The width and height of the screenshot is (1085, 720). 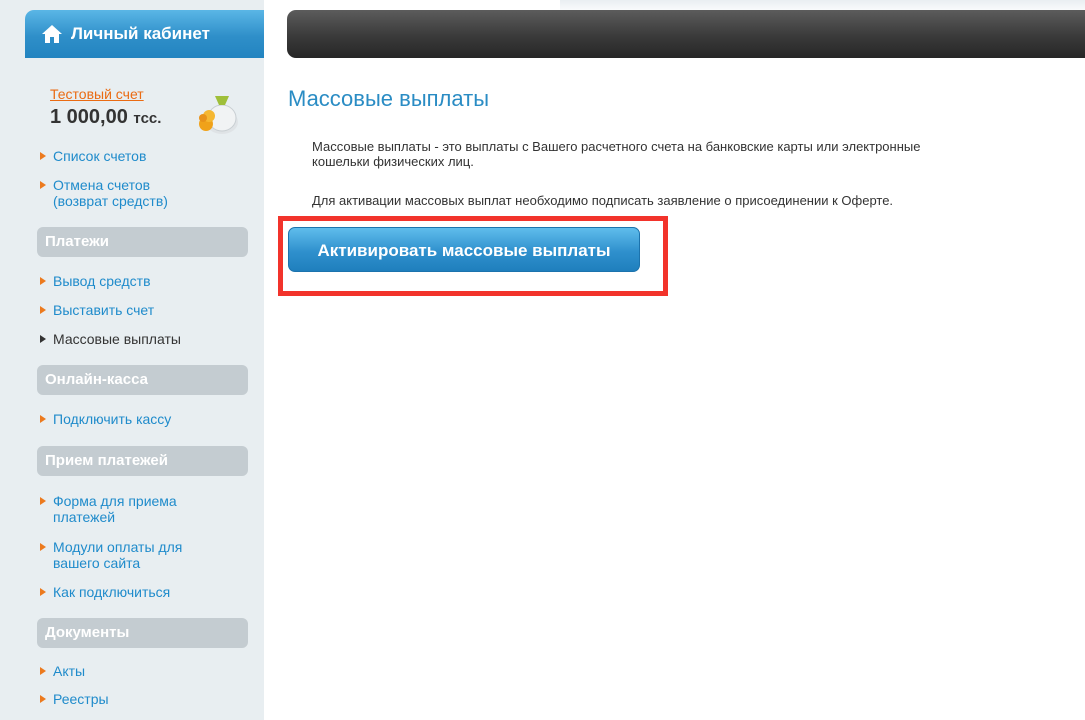 I want to click on top-bar, so click(x=686, y=34).